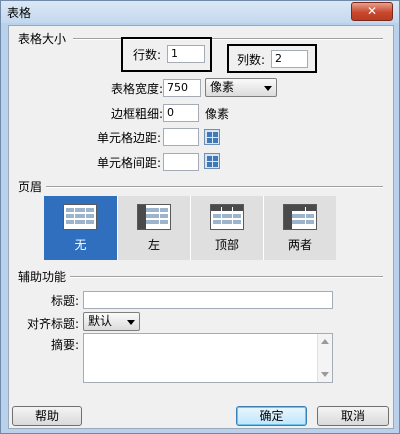  I want to click on header-option-top: 顶部, so click(226, 228).